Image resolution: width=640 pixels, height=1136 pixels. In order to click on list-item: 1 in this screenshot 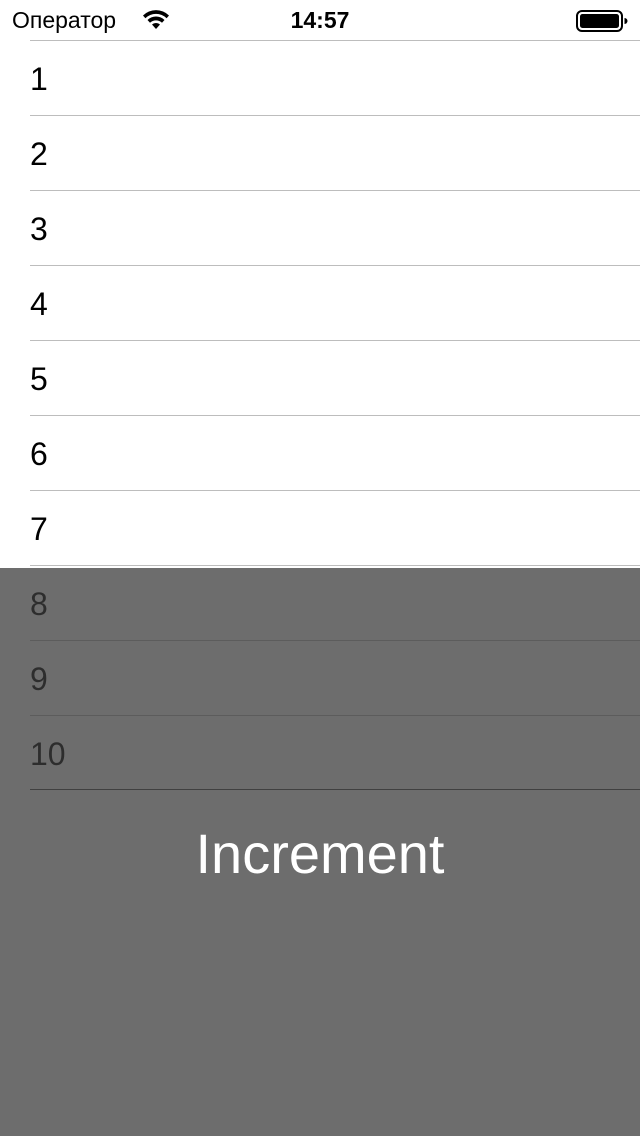, I will do `click(335, 77)`.